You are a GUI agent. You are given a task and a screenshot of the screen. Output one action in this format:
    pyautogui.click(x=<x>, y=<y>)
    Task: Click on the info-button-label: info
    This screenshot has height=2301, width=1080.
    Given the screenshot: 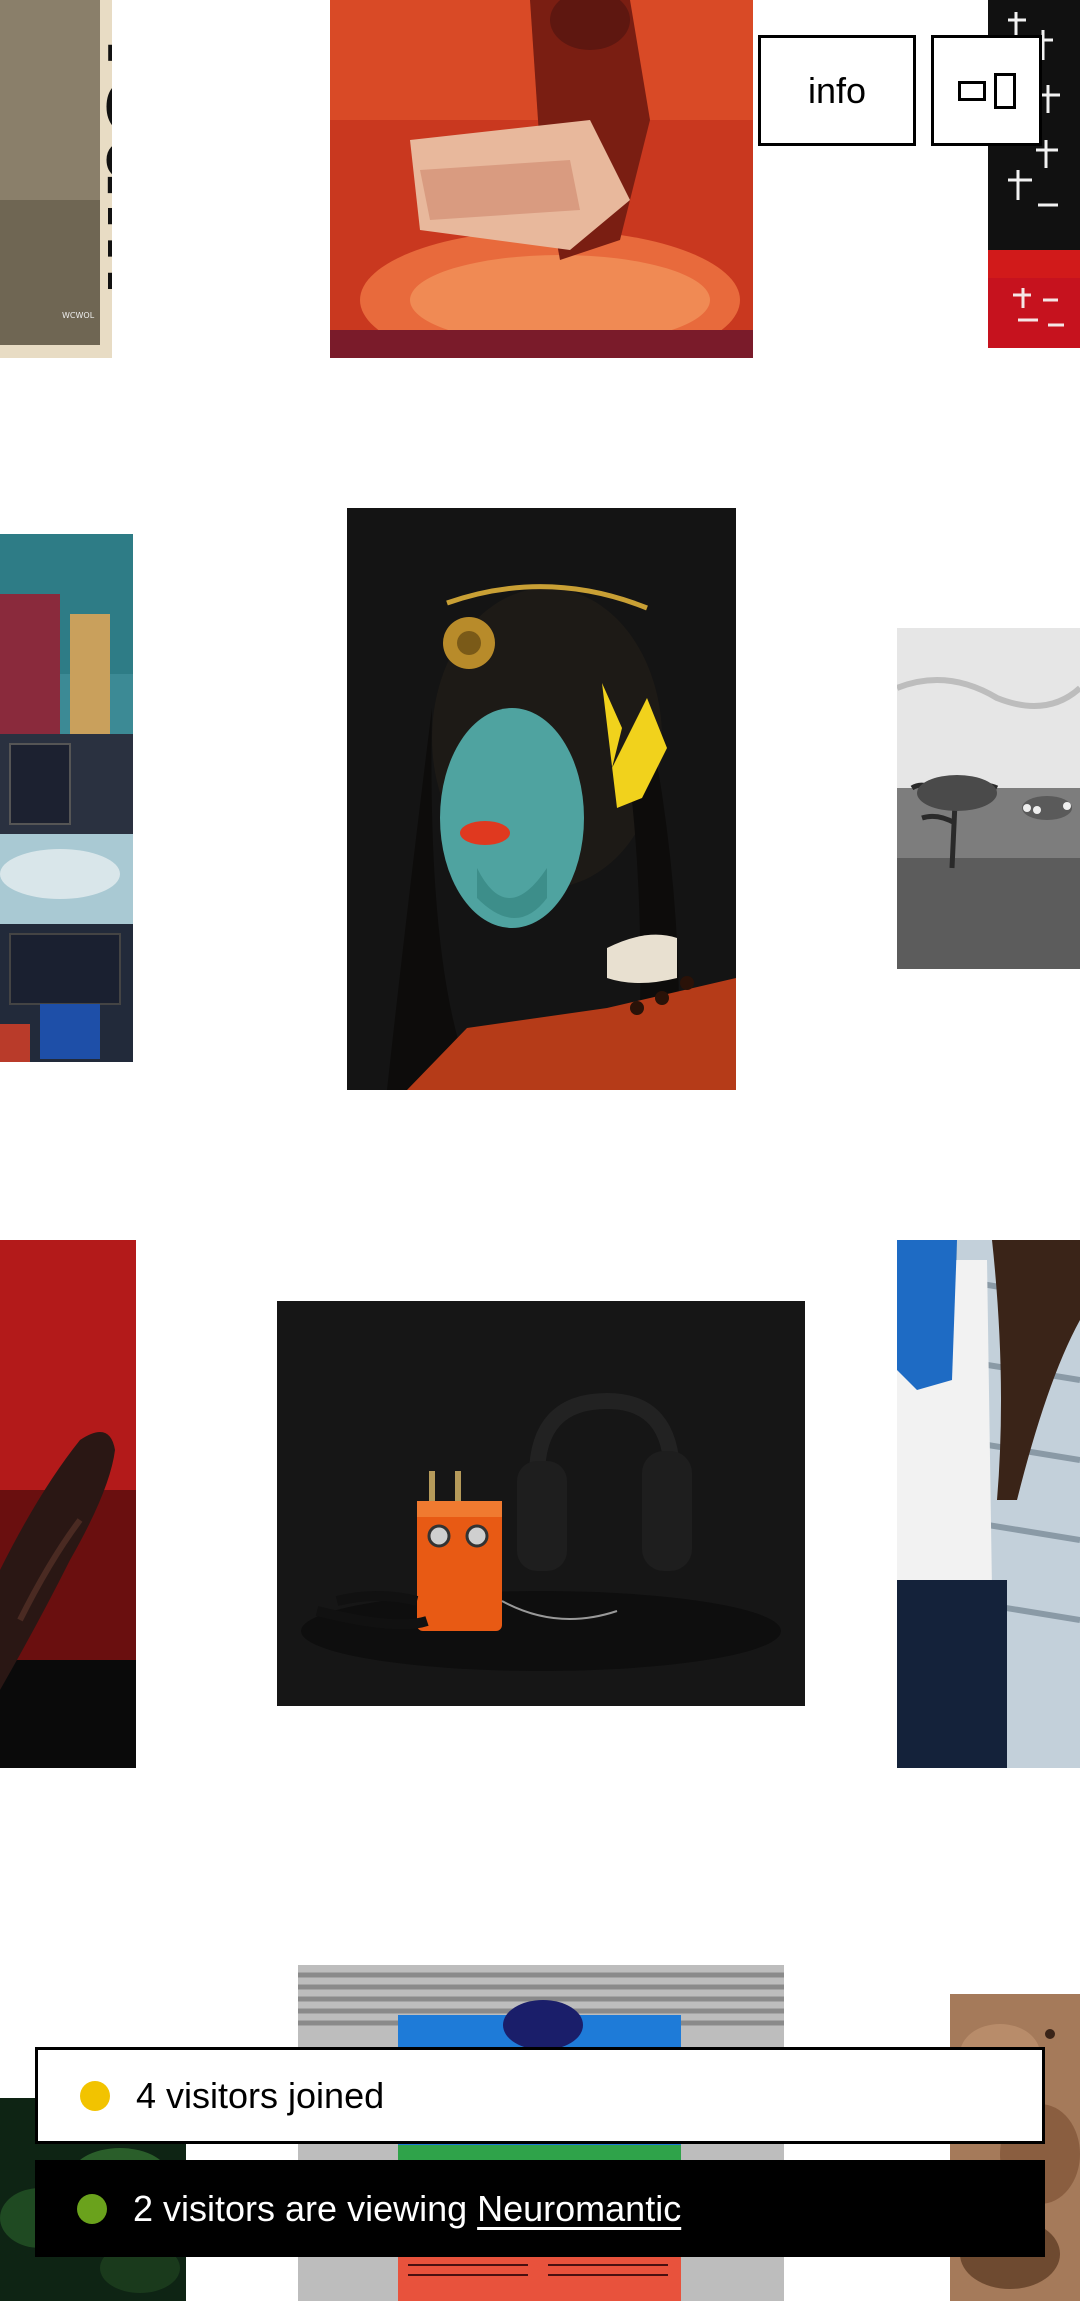 What is the action you would take?
    pyautogui.click(x=837, y=90)
    